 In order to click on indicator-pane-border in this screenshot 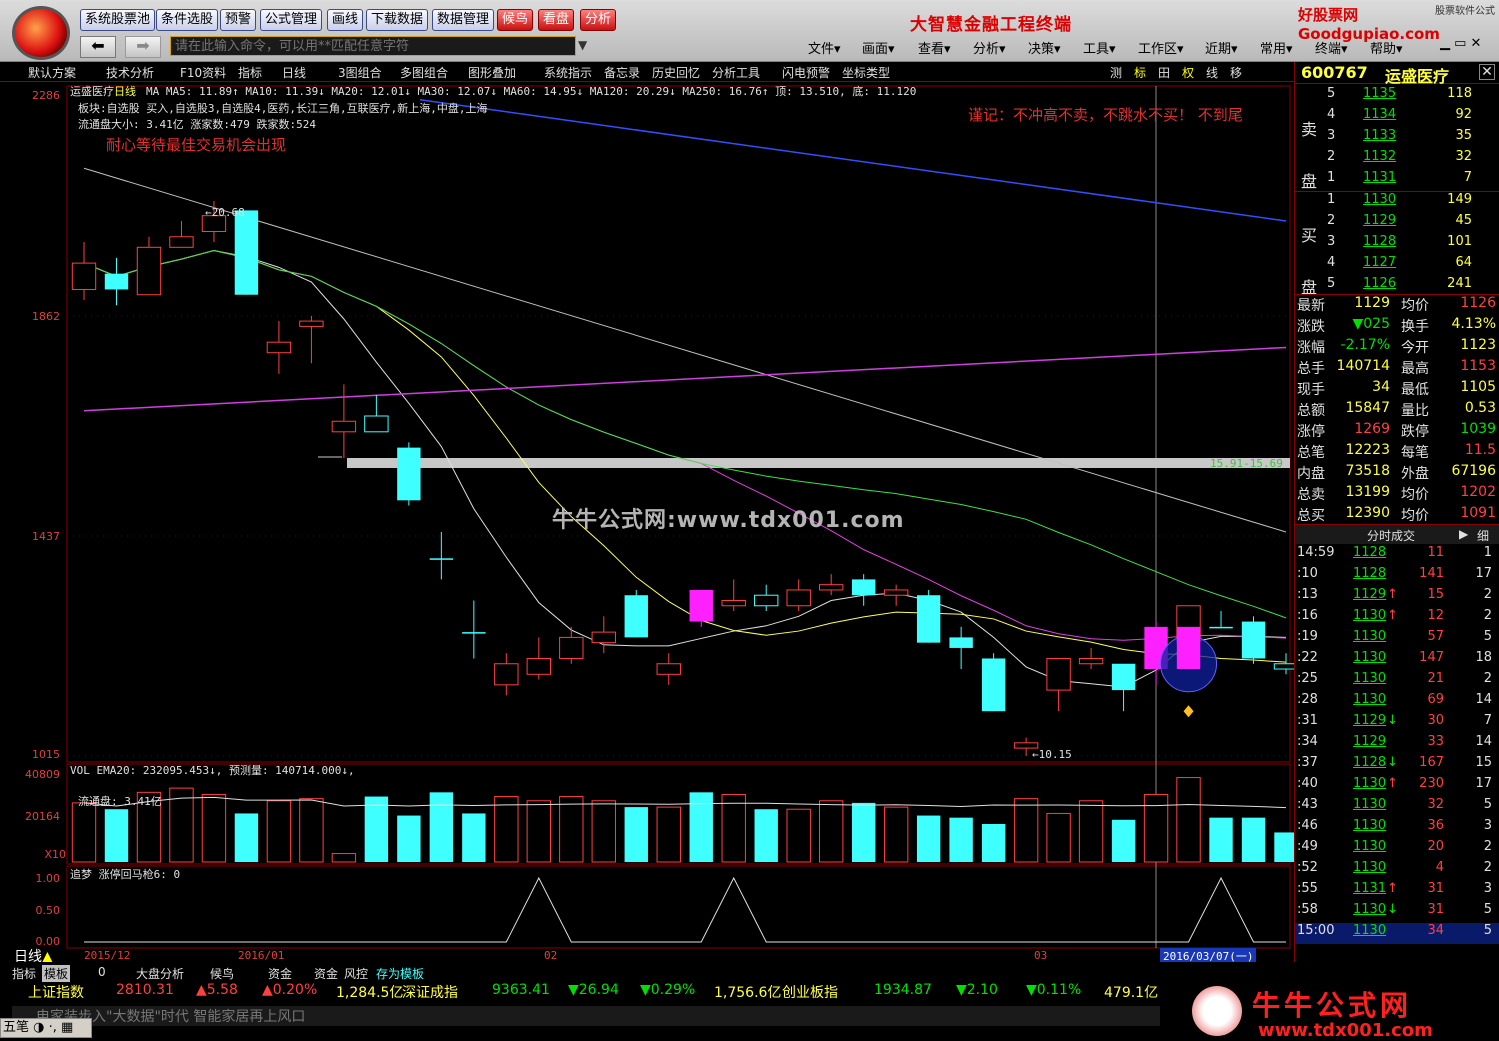, I will do `click(678, 907)`.